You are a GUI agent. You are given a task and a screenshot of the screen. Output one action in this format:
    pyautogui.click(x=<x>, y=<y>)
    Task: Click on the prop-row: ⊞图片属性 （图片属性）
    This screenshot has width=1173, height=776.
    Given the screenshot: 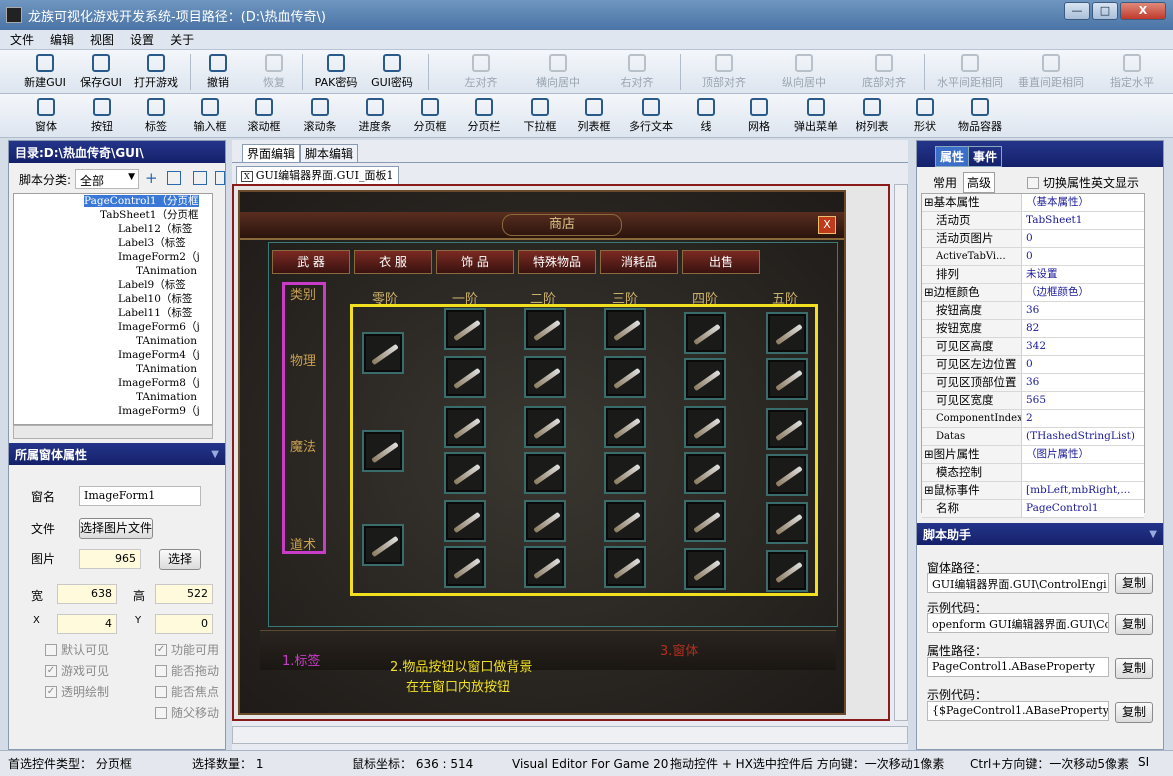 What is the action you would take?
    pyautogui.click(x=1033, y=455)
    